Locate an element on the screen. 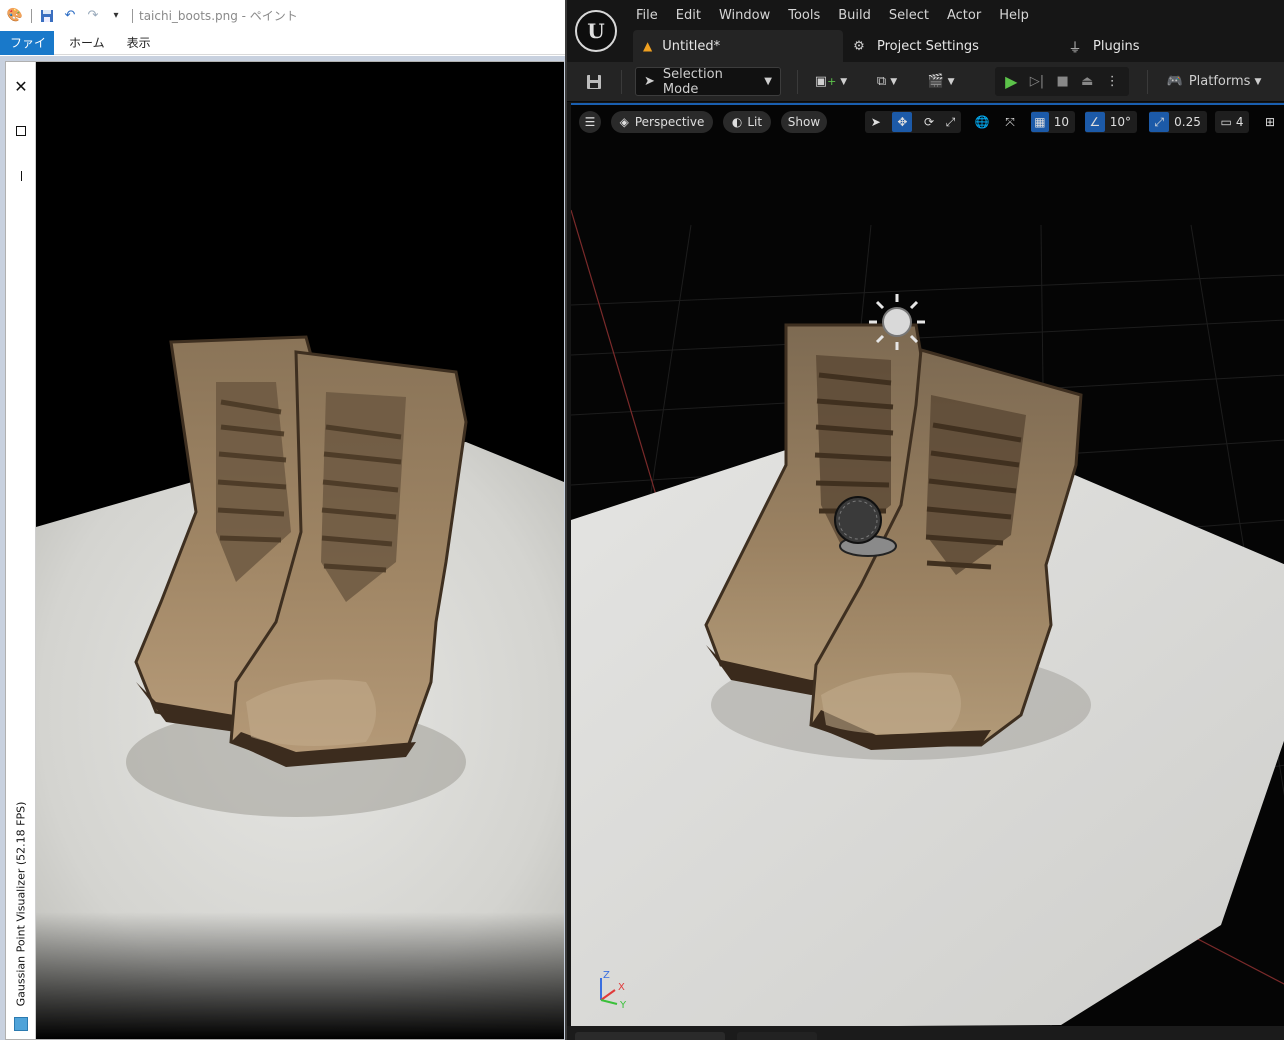 This screenshot has width=1284, height=1040. tab-label: Plugins is located at coordinates (1116, 46).